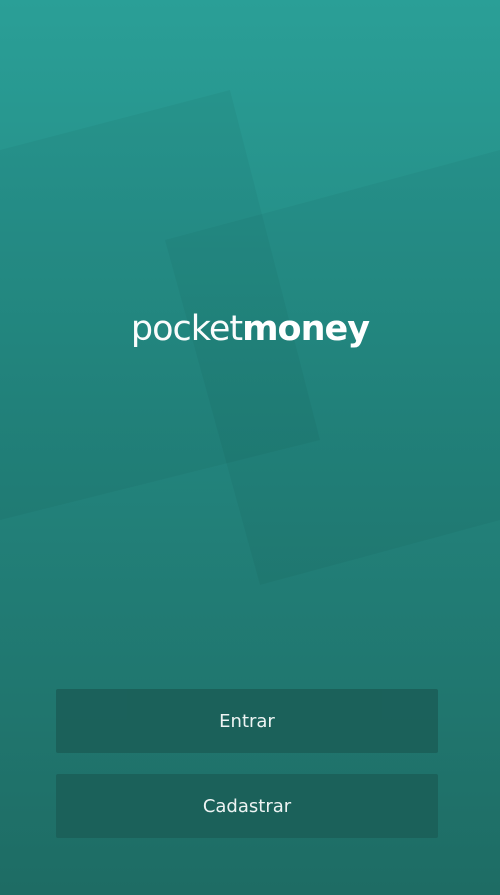 Image resolution: width=500 pixels, height=895 pixels. I want to click on app-logo: pocketmoney, so click(250, 329).